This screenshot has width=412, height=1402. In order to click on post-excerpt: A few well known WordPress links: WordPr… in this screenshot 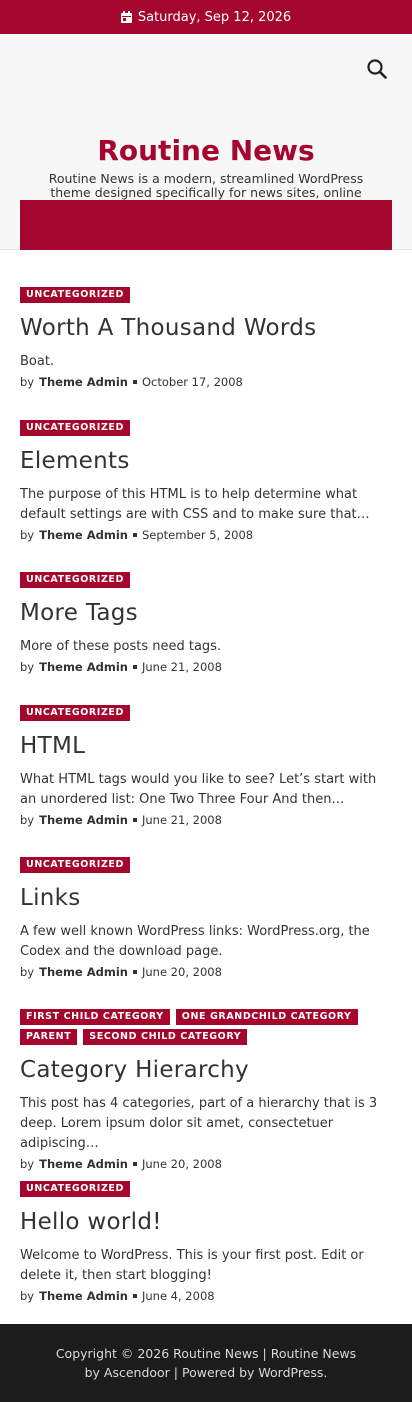, I will do `click(195, 941)`.